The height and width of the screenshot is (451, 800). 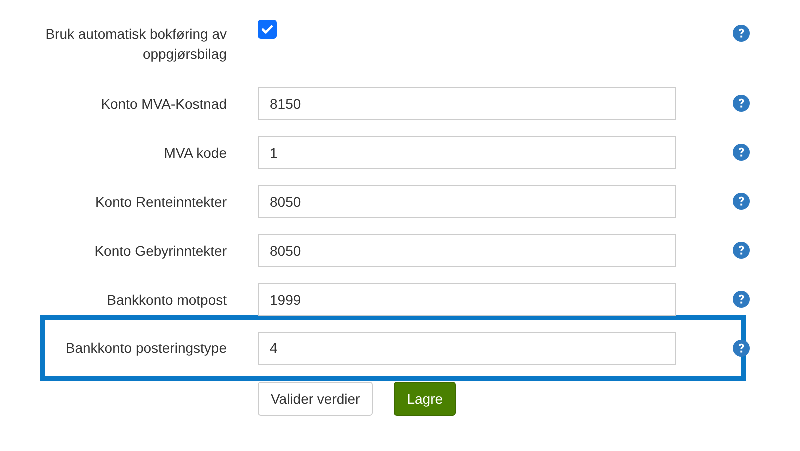 I want to click on input-field: 4, so click(x=467, y=348).